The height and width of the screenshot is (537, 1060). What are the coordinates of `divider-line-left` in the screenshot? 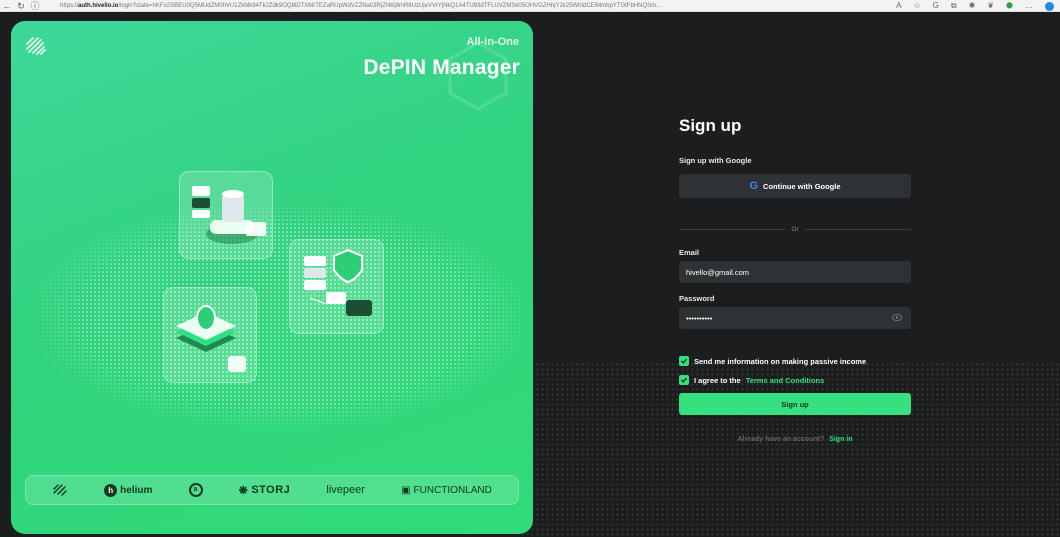 It's located at (732, 229).